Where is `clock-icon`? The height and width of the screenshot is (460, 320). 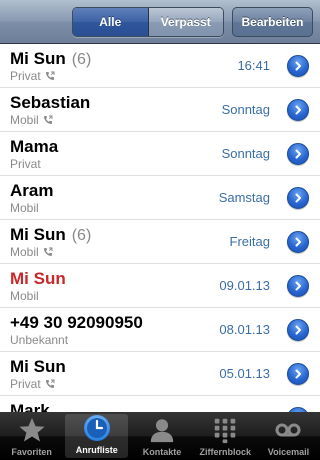 clock-icon is located at coordinates (97, 428).